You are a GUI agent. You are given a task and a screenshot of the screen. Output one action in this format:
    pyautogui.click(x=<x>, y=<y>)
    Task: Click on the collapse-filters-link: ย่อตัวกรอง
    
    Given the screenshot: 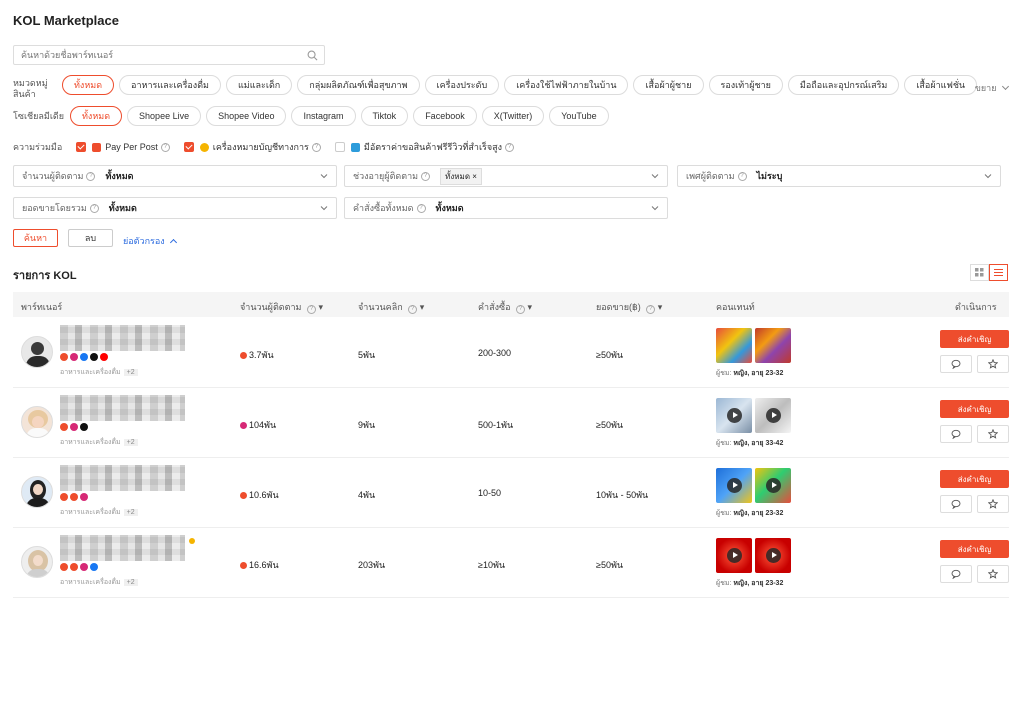 What is the action you would take?
    pyautogui.click(x=150, y=241)
    